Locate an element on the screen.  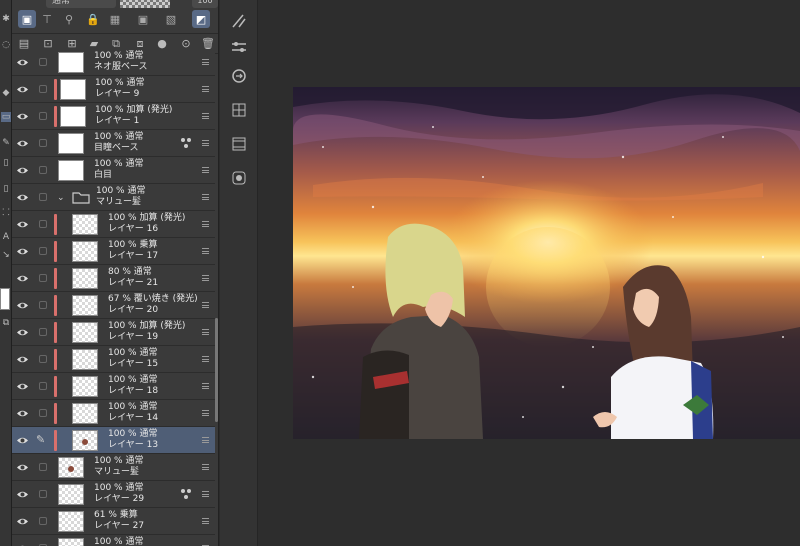
layer-select-button: ▣ is located at coordinates (27, 19).